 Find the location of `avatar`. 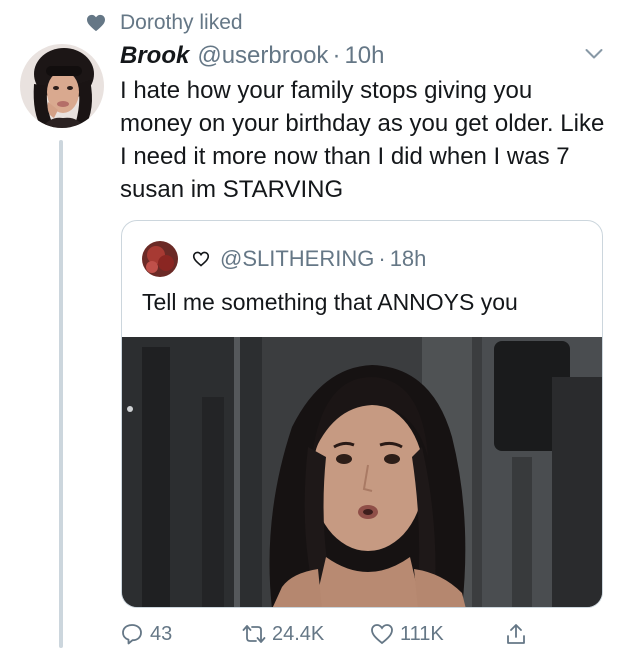

avatar is located at coordinates (62, 86).